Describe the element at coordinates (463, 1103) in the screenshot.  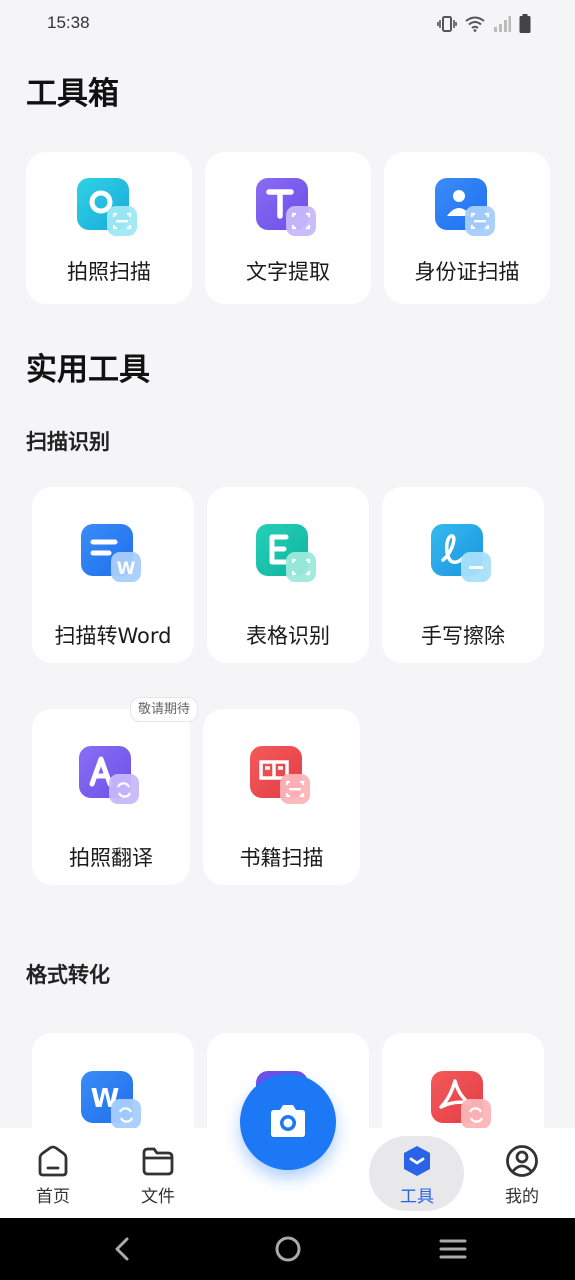
I see `pdf-convert-icon` at that location.